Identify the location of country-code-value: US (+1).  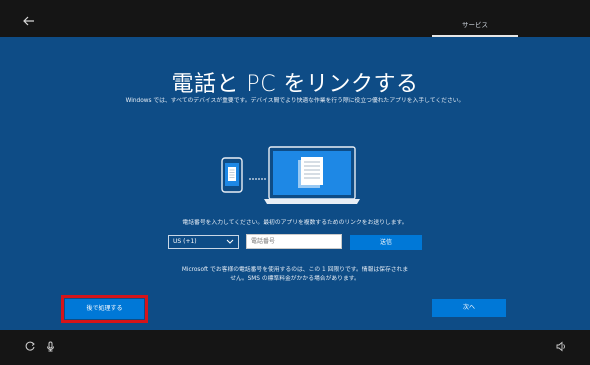
(185, 241).